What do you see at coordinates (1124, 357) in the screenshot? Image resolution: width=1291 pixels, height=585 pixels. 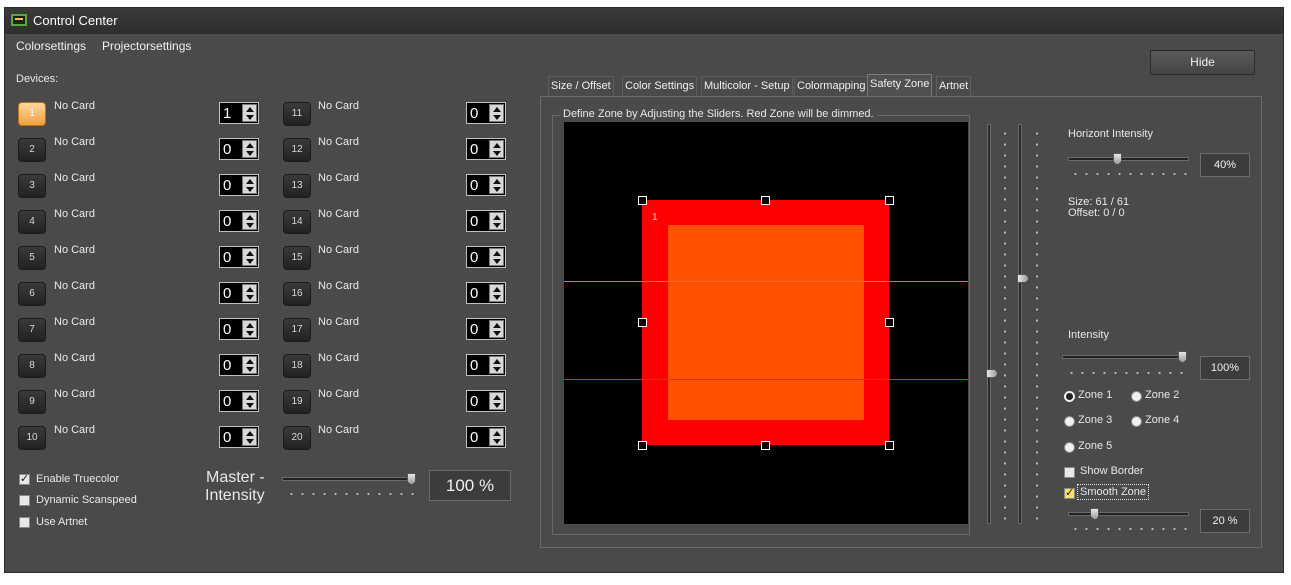 I see `intensity-track` at bounding box center [1124, 357].